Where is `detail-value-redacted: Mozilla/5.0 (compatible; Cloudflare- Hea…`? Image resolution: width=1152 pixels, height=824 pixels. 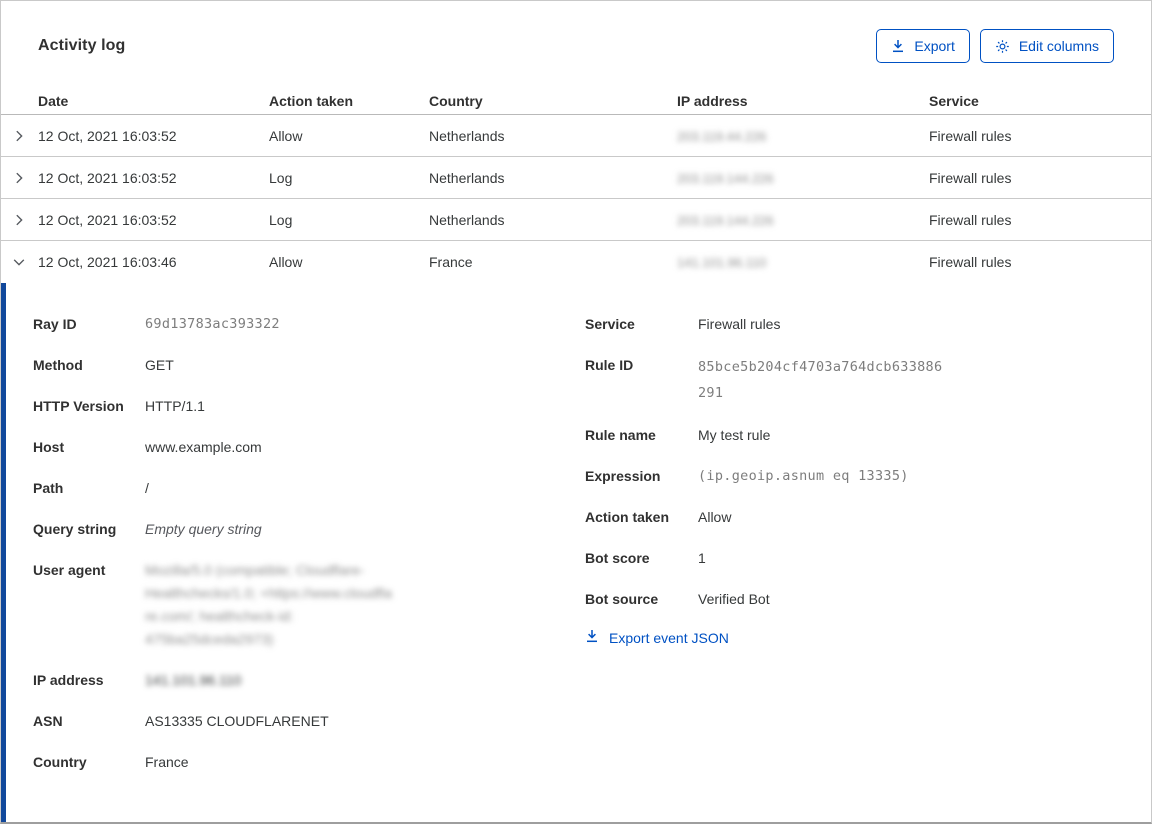 detail-value-redacted: Mozilla/5.0 (compatible; Cloudflare- Hea… is located at coordinates (269, 604).